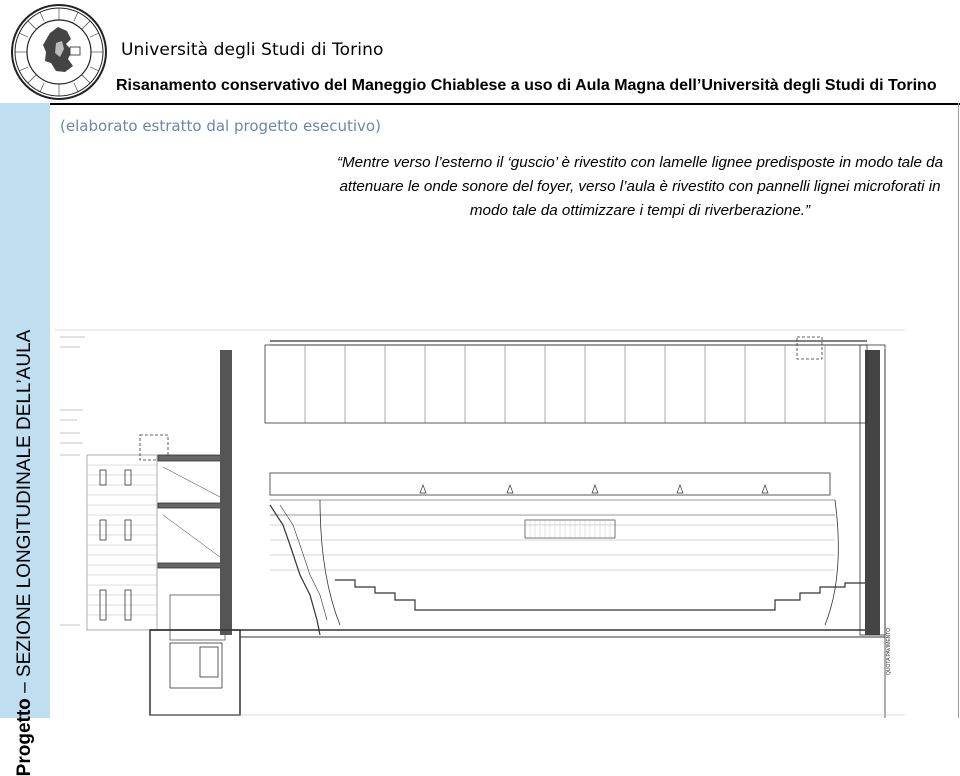 The image size is (960, 776). What do you see at coordinates (889, 651) in the screenshot?
I see `floor-level-label: QUOTA PAVIMENTO` at bounding box center [889, 651].